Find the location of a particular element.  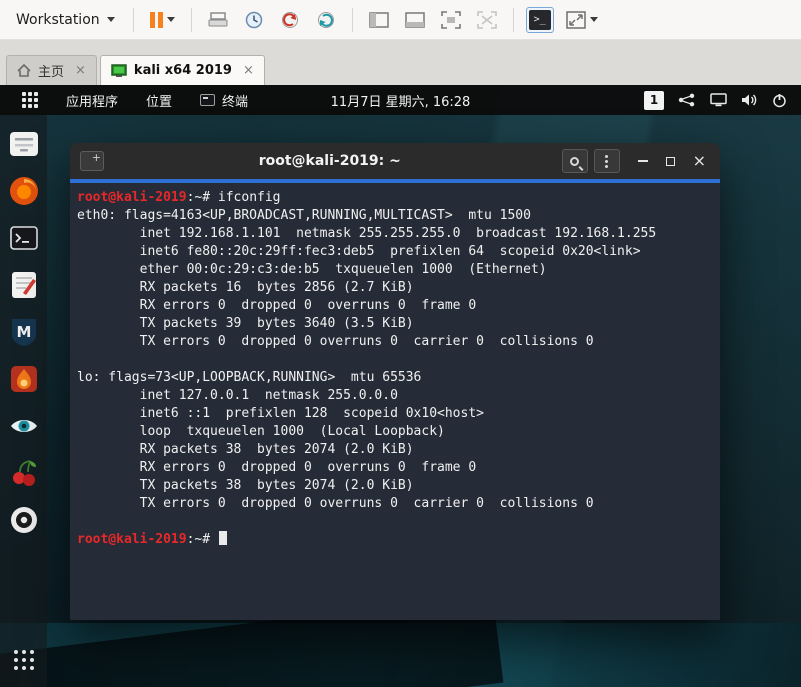

apps-grid-button is located at coordinates (30, 100).